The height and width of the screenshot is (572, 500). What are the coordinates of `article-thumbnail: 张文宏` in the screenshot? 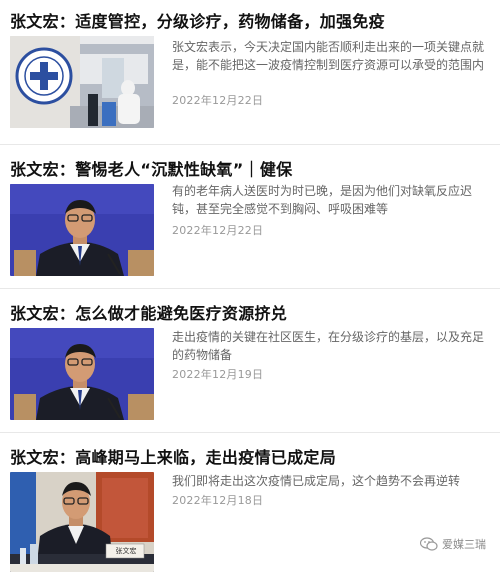 It's located at (82, 522).